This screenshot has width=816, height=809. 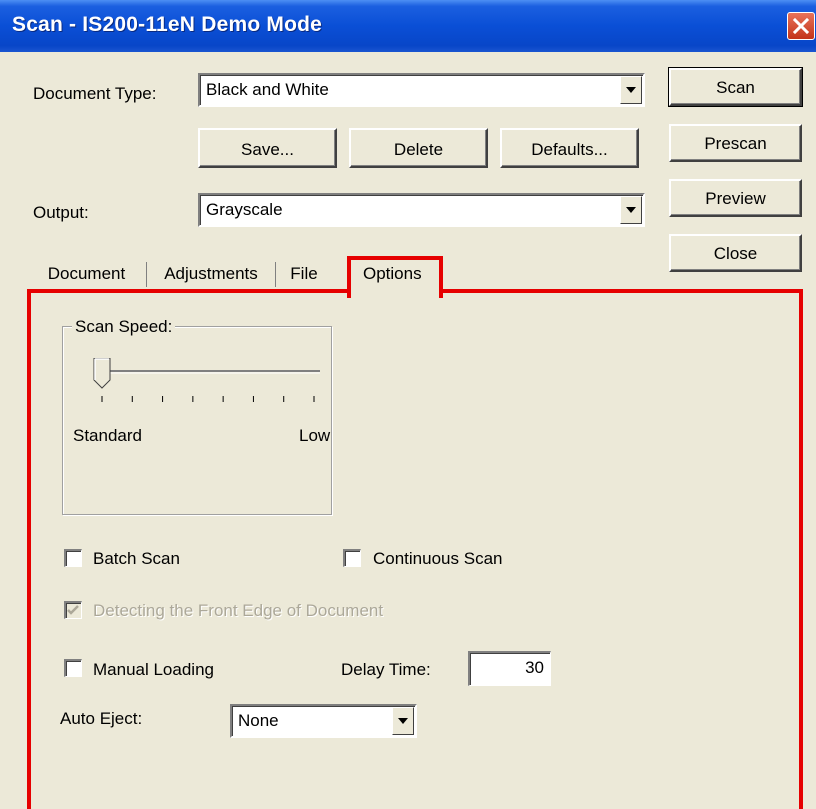 I want to click on document-type-label: Document Type:, so click(x=95, y=93).